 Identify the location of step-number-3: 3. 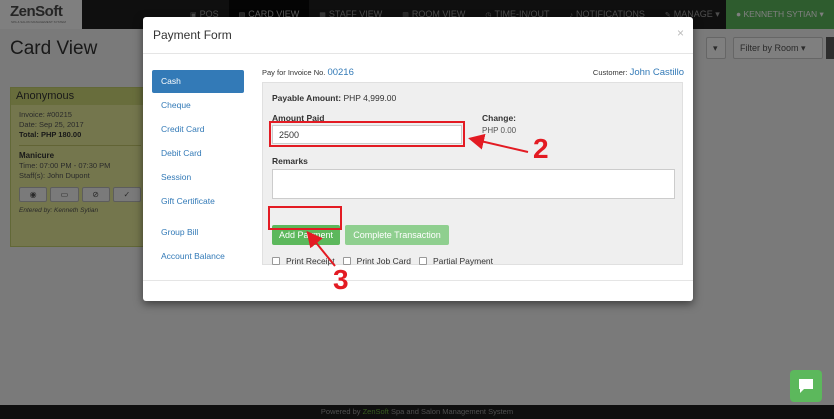
(341, 279).